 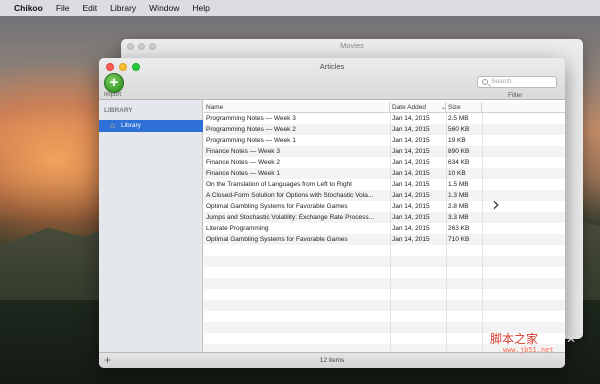 What do you see at coordinates (458, 206) in the screenshot?
I see `cell-size: 2.8 MB` at bounding box center [458, 206].